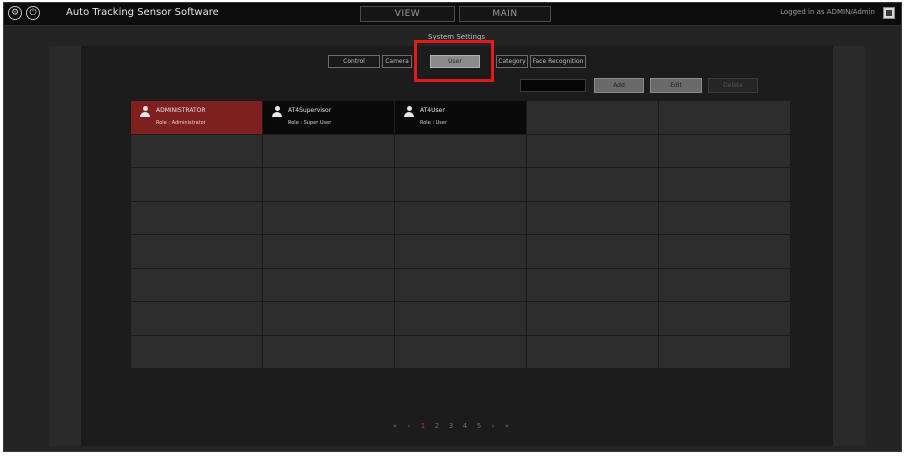 The width and height of the screenshot is (907, 460). I want to click on delete-user-button: Delete, so click(733, 85).